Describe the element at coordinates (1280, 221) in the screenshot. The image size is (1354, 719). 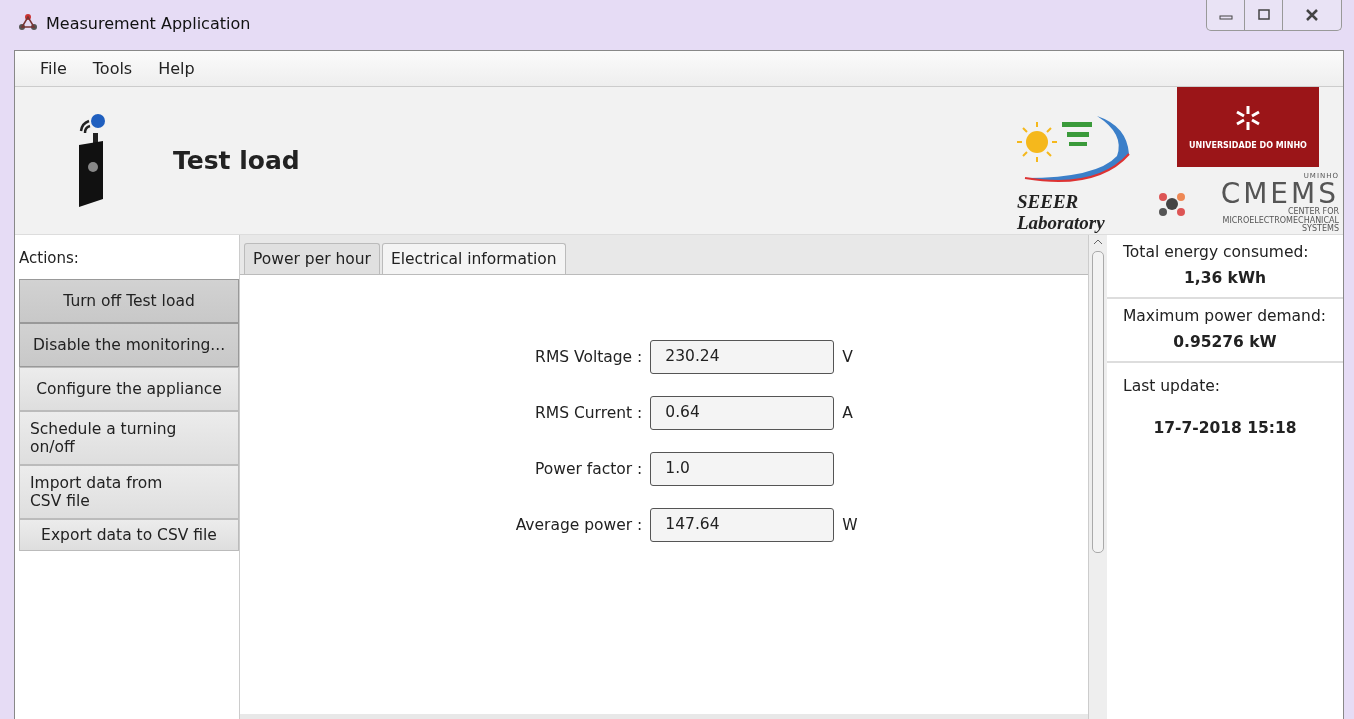
I see `cmems-subtitle: CENTER FOR MICROELECTROMECHANICAL SYSTEMS` at that location.